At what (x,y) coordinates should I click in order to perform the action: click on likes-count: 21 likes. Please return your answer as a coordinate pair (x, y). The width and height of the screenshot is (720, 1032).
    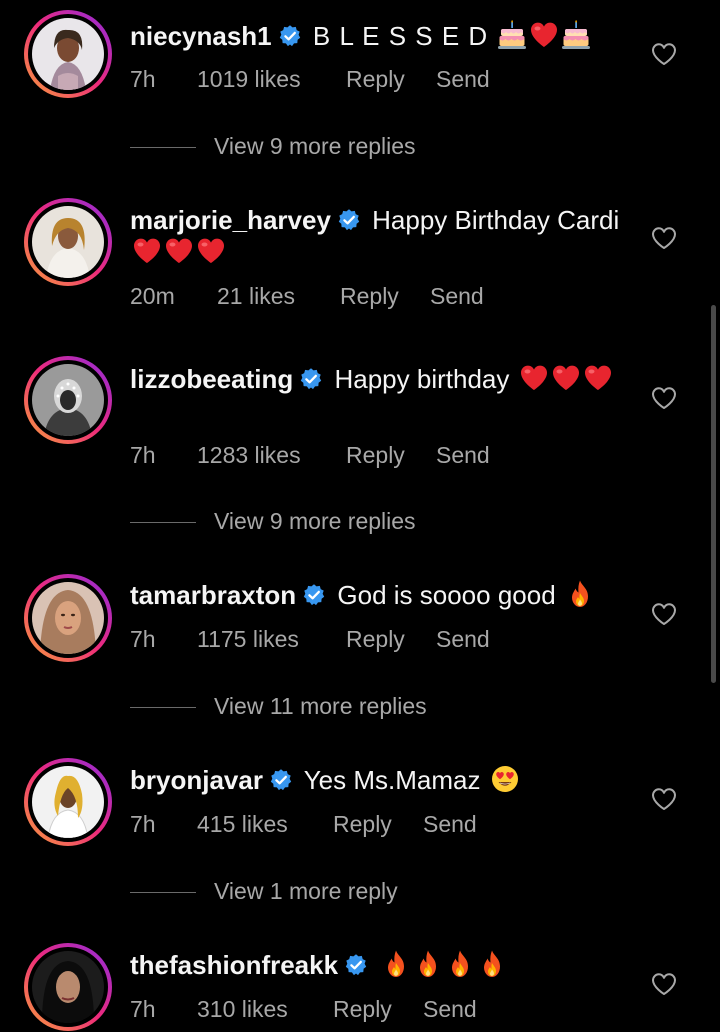
    Looking at the image, I should click on (256, 296).